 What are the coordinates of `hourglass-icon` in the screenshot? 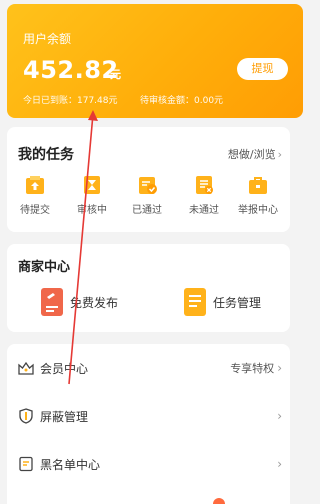 It's located at (92, 185).